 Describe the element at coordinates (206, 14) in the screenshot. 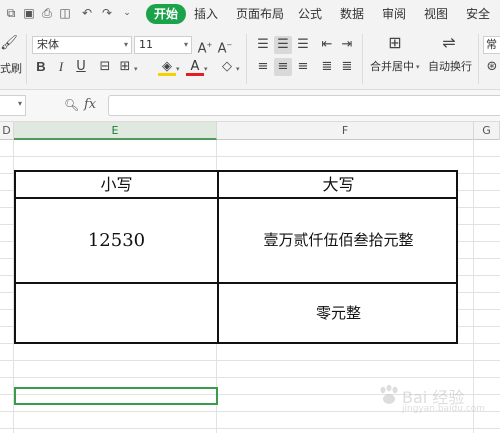

I see `tab-insert: 插入` at that location.